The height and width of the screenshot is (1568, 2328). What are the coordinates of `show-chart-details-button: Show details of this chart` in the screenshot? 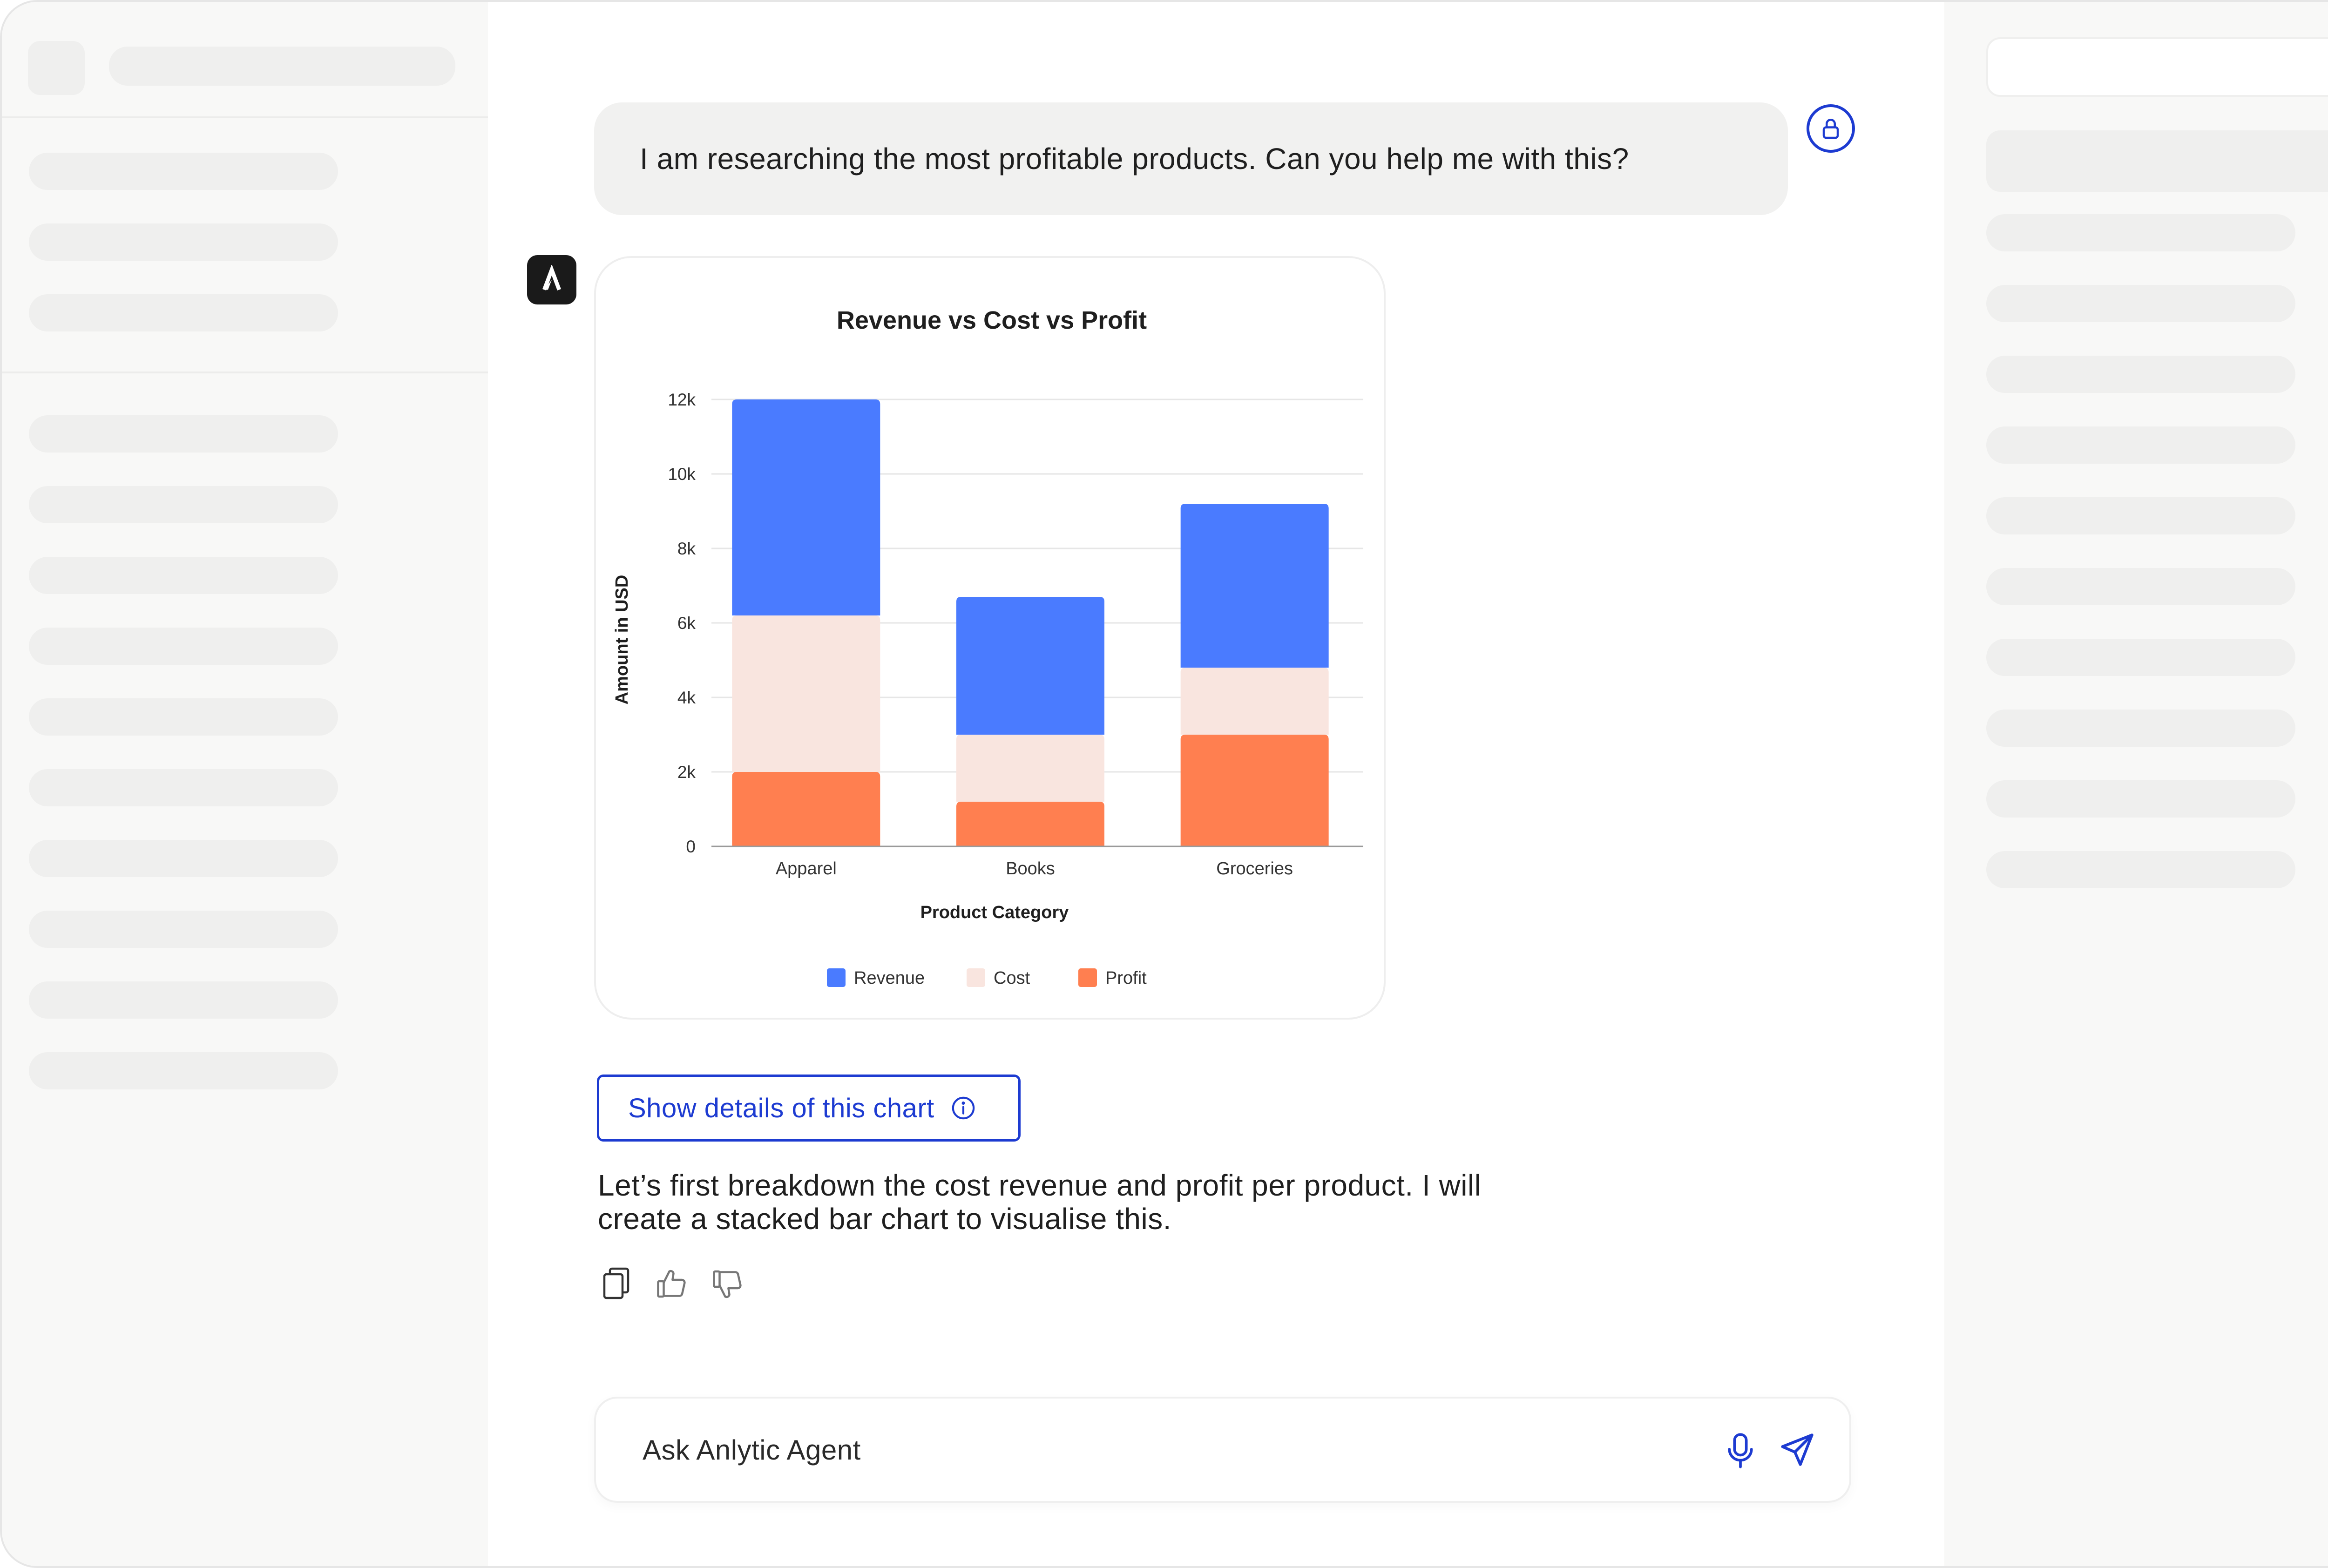 It's located at (809, 1108).